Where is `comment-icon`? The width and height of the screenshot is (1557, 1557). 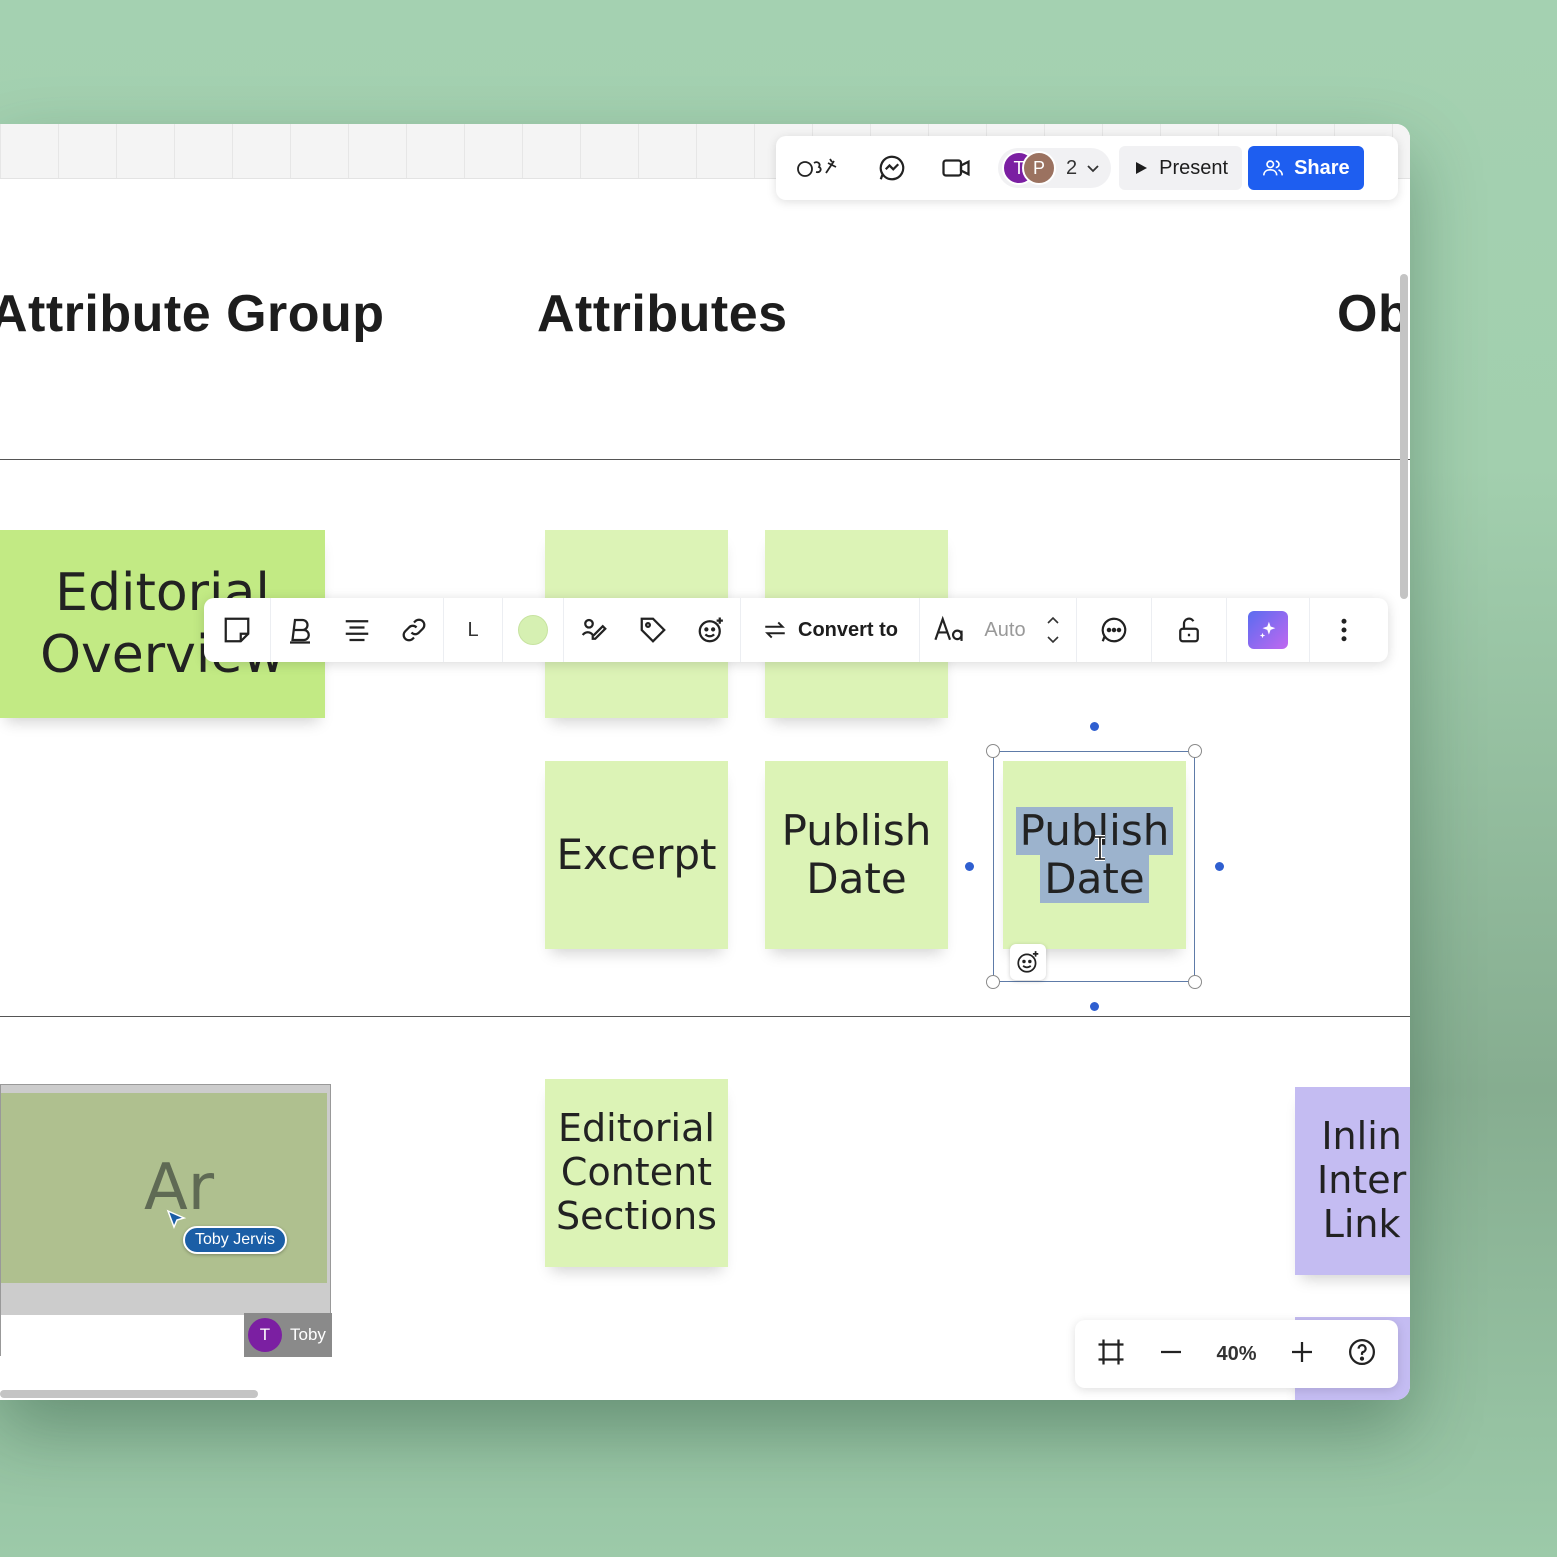 comment-icon is located at coordinates (1114, 630).